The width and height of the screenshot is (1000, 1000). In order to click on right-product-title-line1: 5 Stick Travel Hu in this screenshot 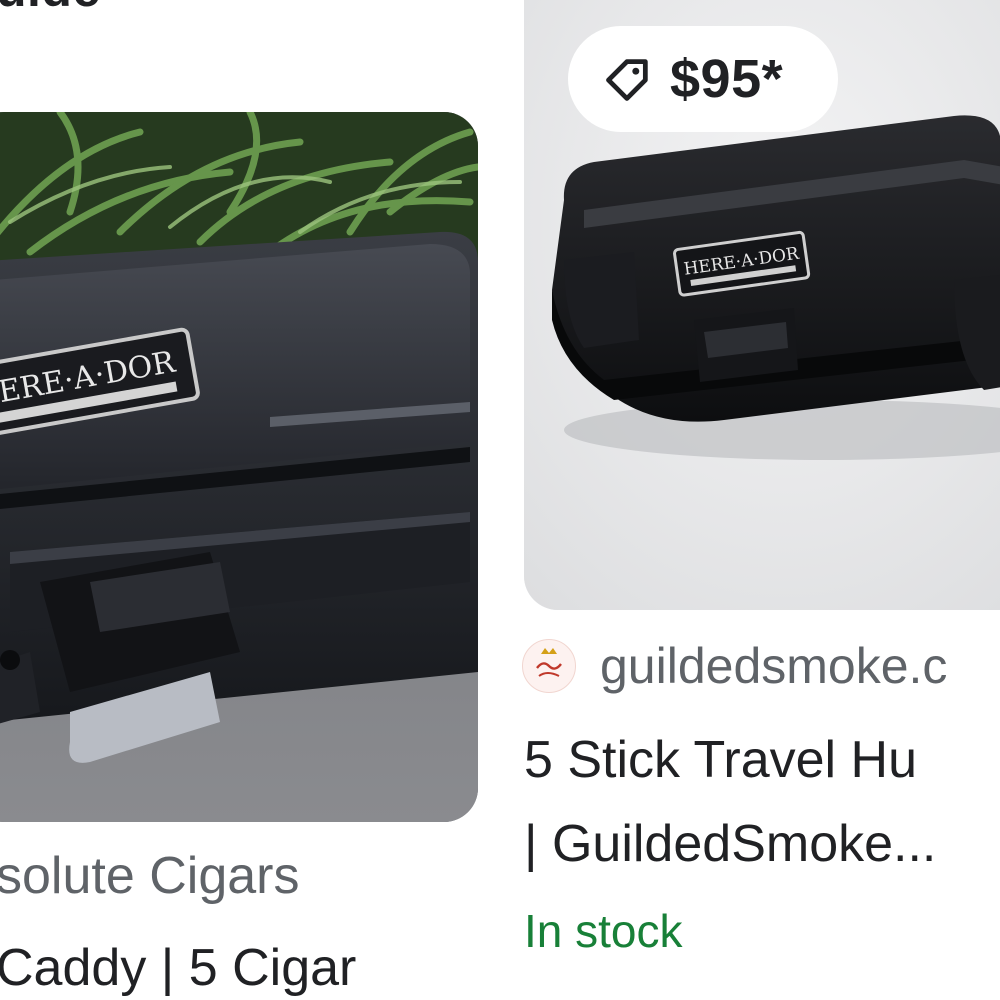, I will do `click(720, 760)`.